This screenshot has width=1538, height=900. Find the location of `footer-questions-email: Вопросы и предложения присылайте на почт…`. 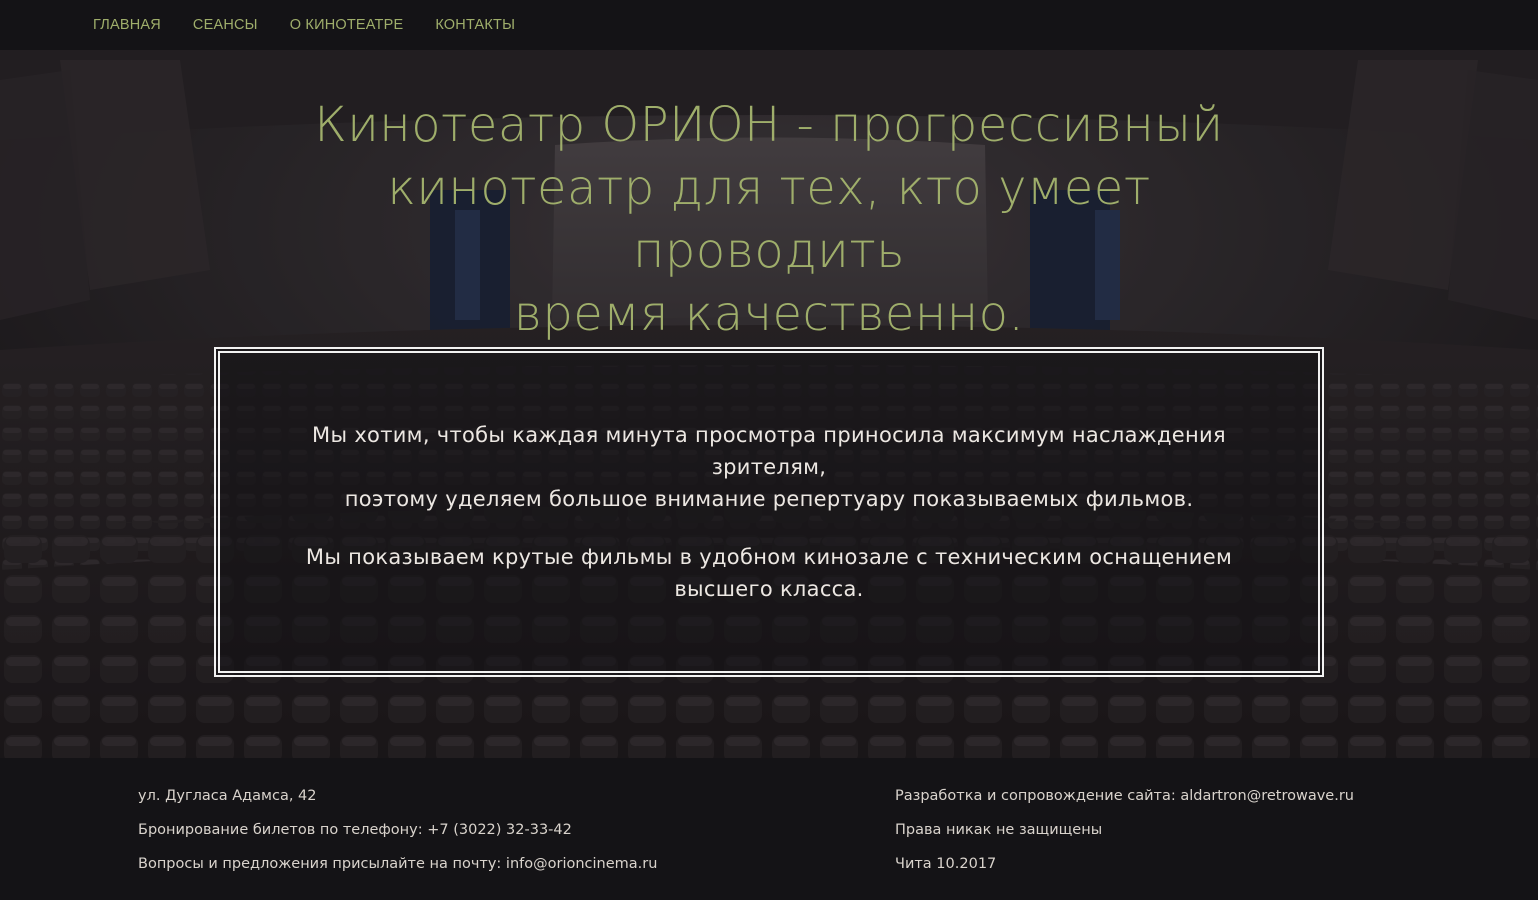

footer-questions-email: Вопросы и предложения присылайте на почт… is located at coordinates (398, 864).